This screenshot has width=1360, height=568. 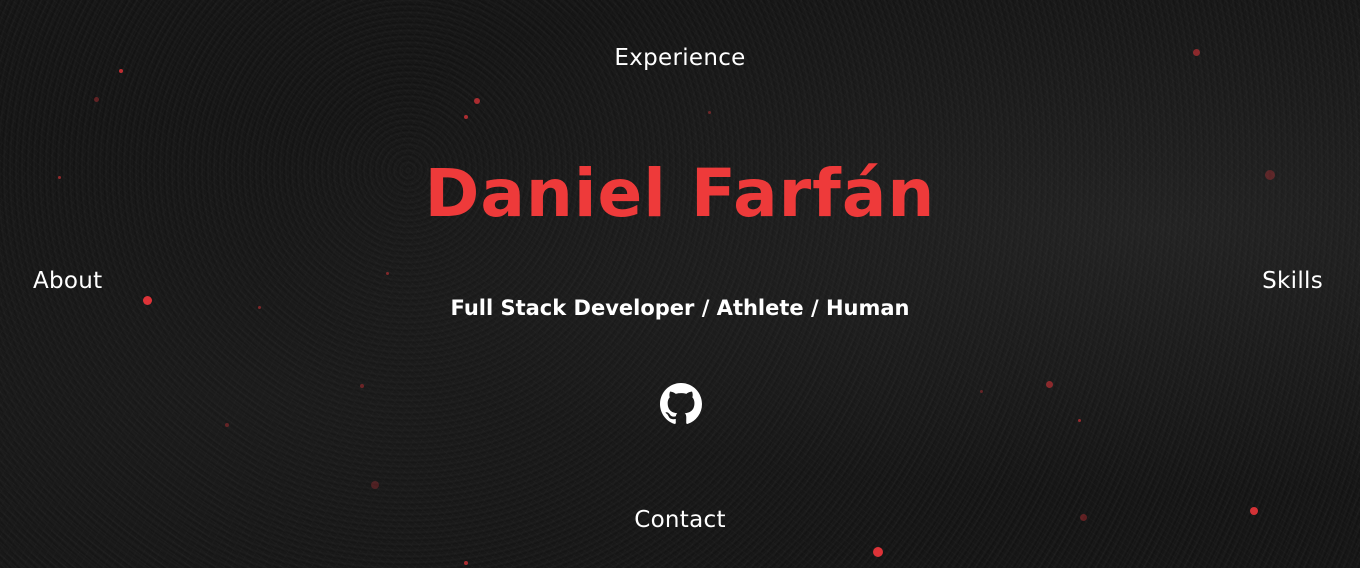 I want to click on github-link, so click(x=681, y=404).